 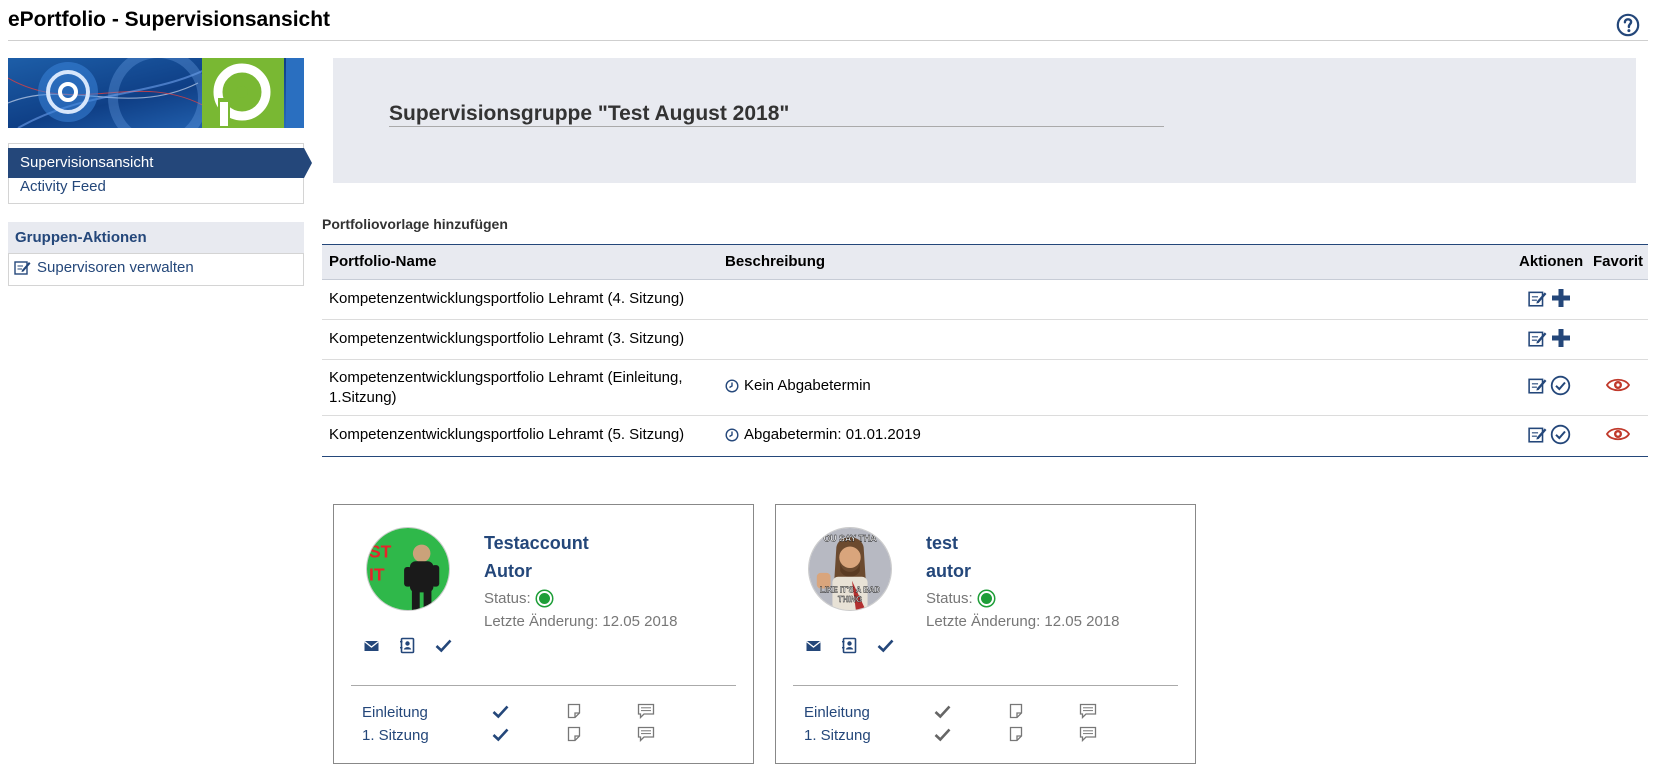 I want to click on avatar: OU SAY THA LIKE IT'S A BAD THING, so click(x=850, y=569).